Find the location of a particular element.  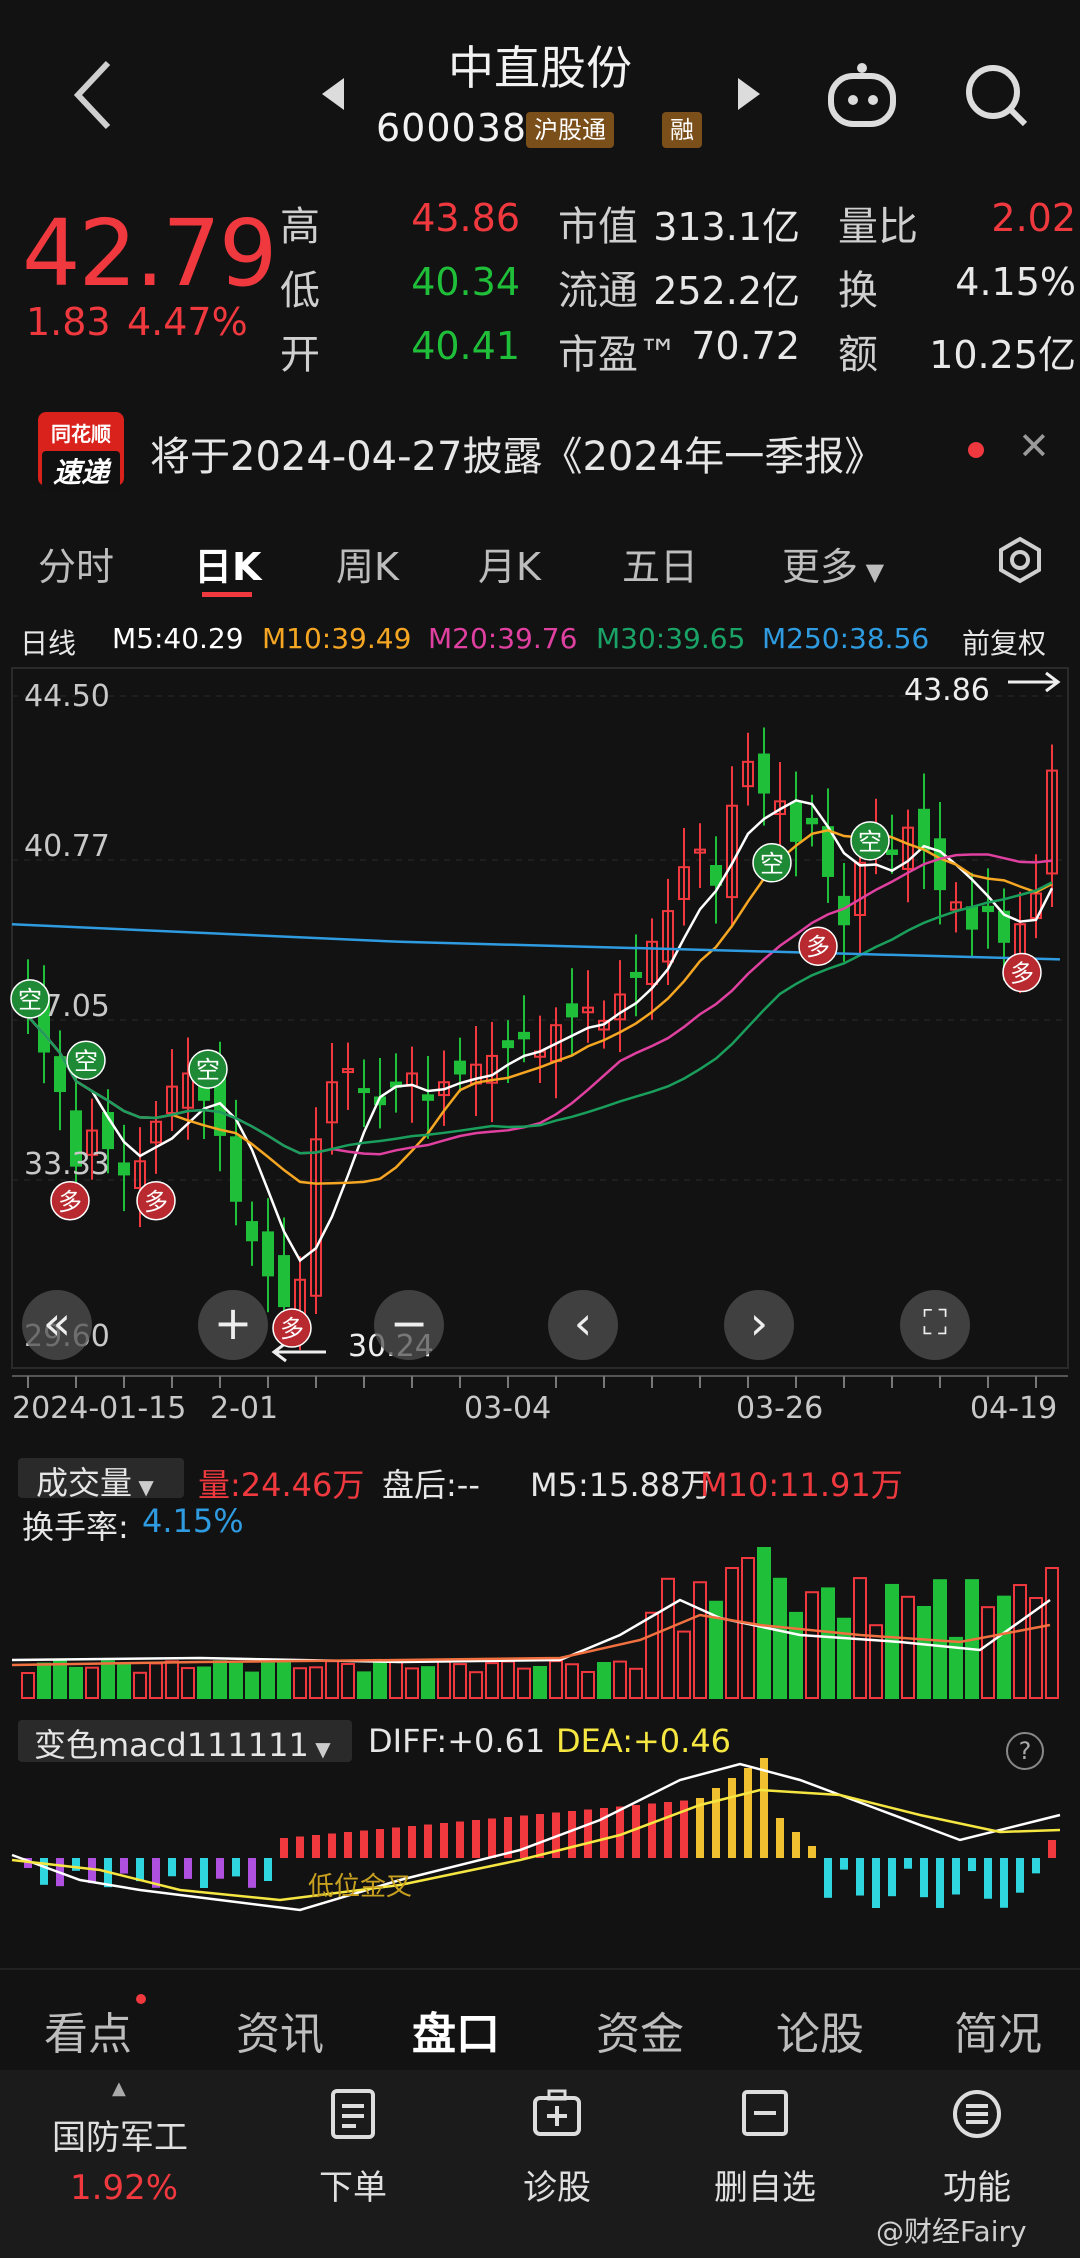

news-text: 将于2024-04-27披露《2024年一季报》 is located at coordinates (517, 453).